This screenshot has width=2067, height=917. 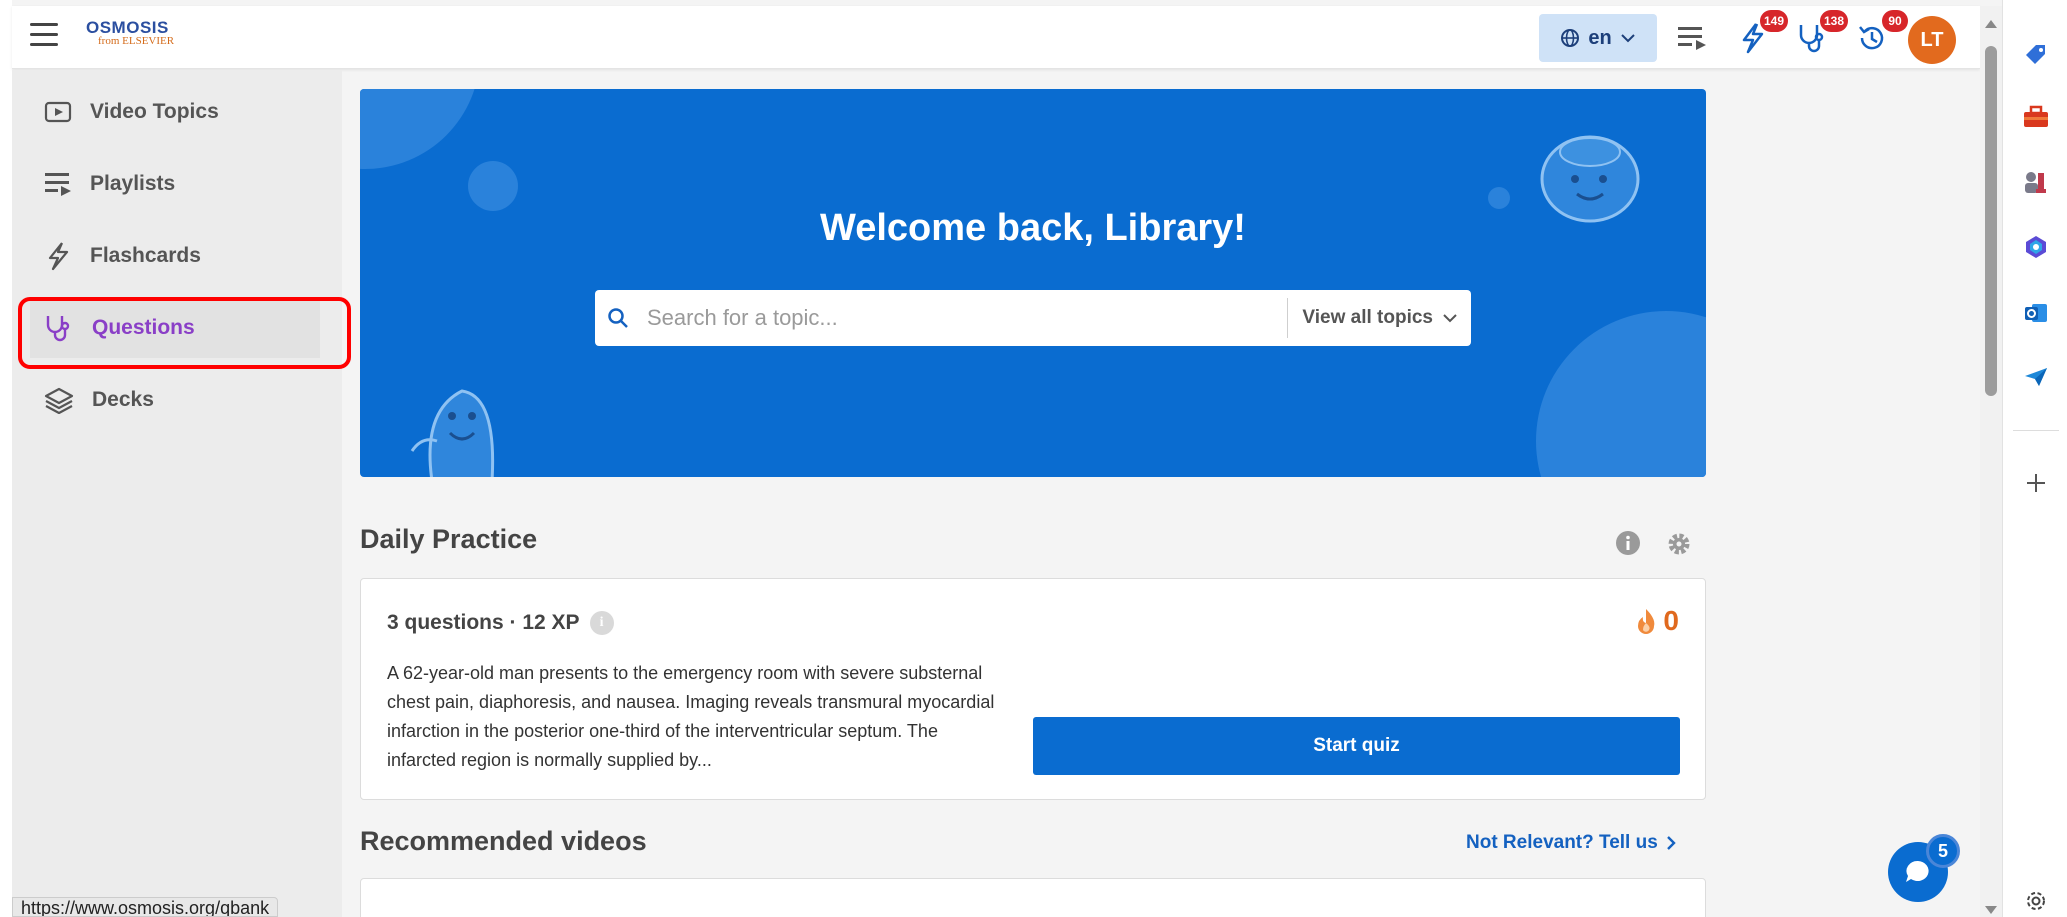 What do you see at coordinates (1367, 317) in the screenshot?
I see `view-all-label: View all topics` at bounding box center [1367, 317].